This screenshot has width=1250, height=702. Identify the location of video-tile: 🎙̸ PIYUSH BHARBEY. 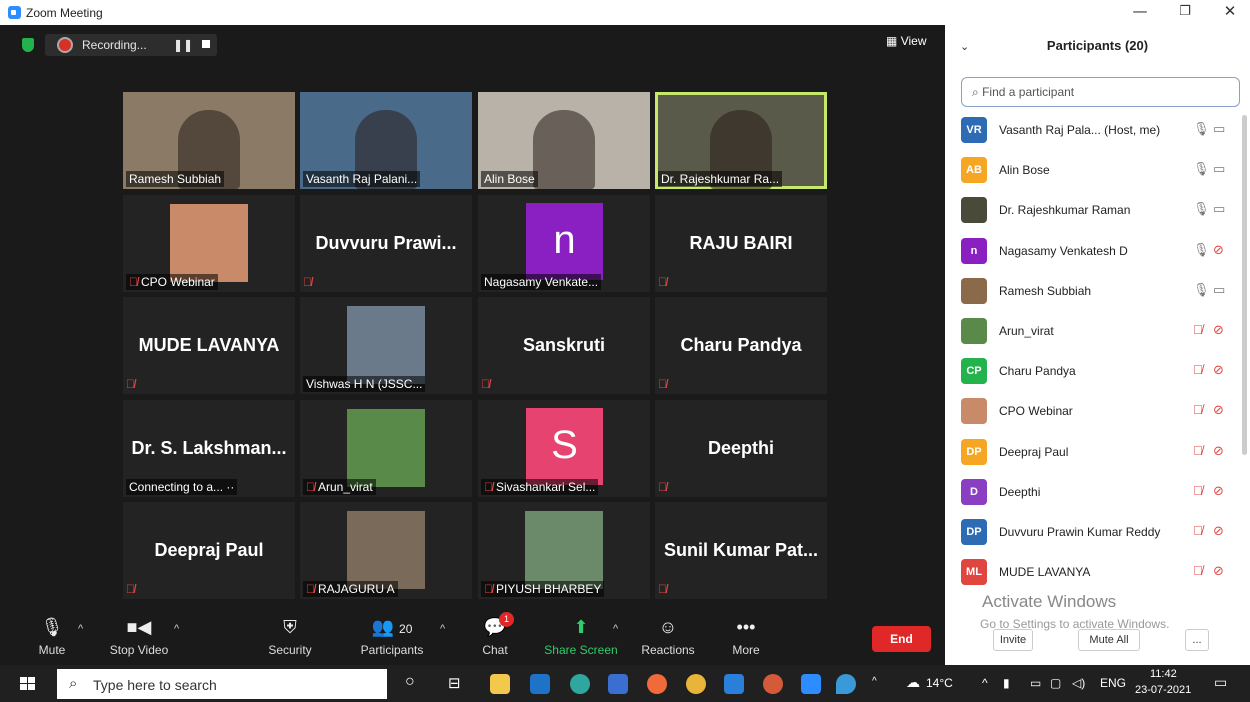
(564, 550).